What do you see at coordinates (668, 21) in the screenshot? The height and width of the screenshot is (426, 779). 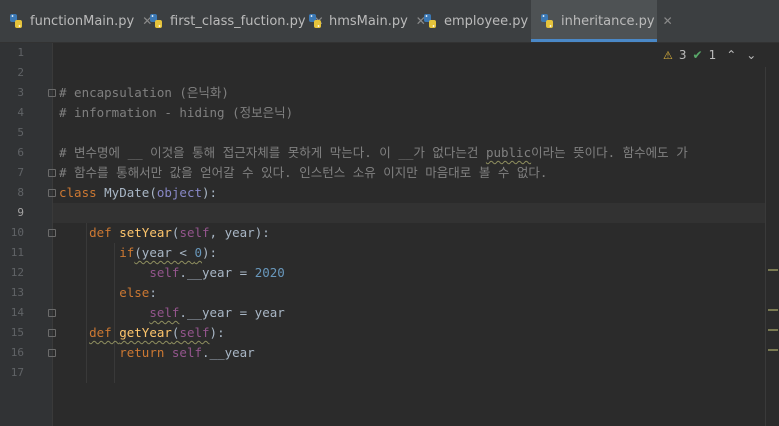 I see `close-icon: ✕` at bounding box center [668, 21].